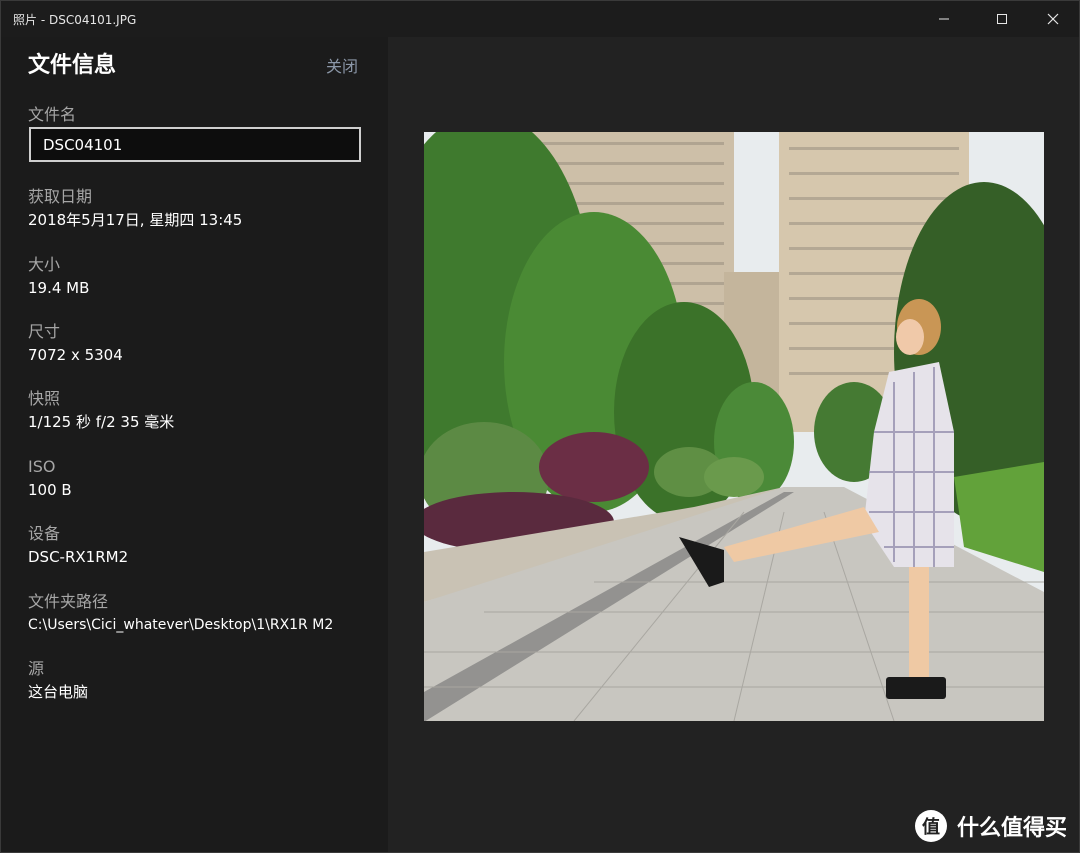  What do you see at coordinates (540, 19) in the screenshot?
I see `title-bar: 照片 - DSC04101.JPG` at bounding box center [540, 19].